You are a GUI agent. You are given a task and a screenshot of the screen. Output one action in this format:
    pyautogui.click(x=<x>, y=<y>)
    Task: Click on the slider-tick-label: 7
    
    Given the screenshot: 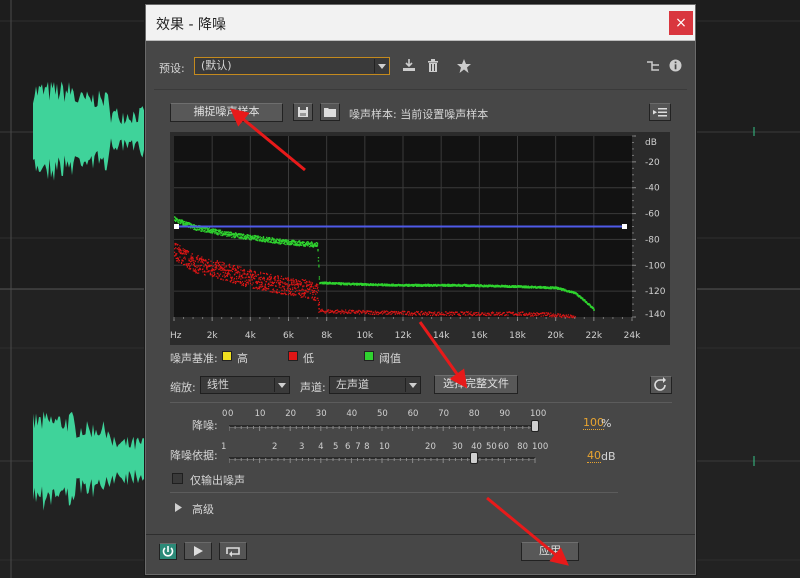 What is the action you would take?
    pyautogui.click(x=358, y=447)
    